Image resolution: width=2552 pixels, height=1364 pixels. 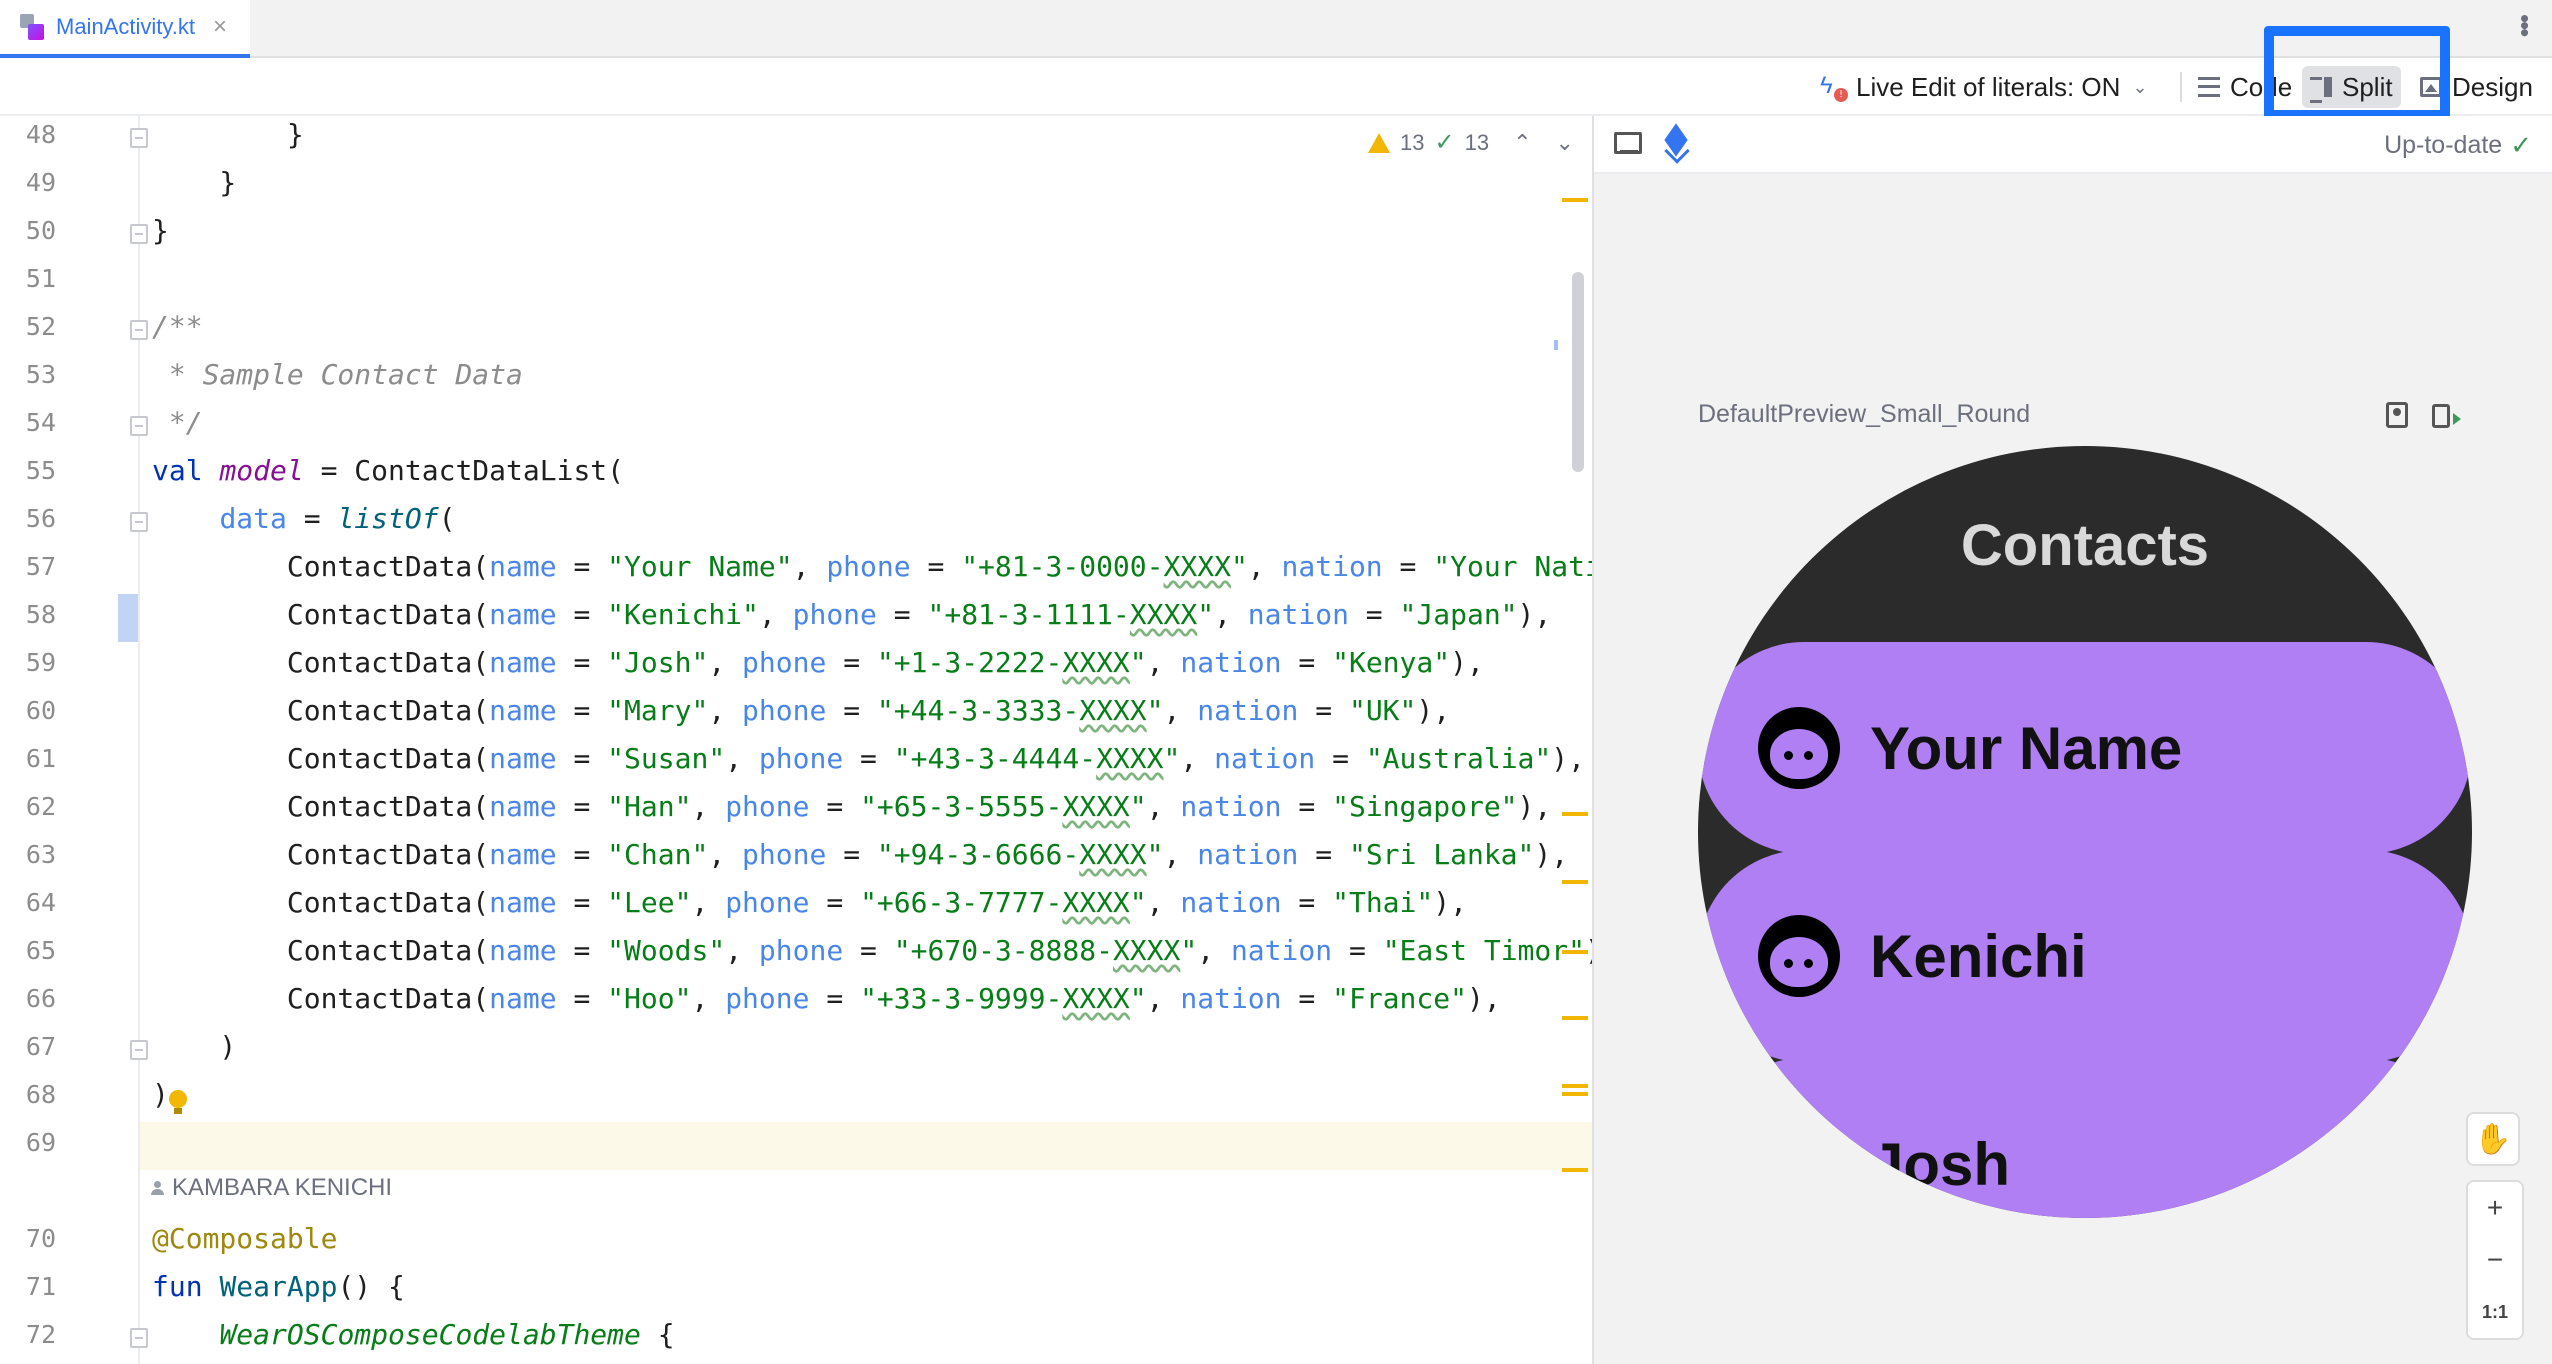 I want to click on next-highlight-icon: ⌄, so click(x=1565, y=143).